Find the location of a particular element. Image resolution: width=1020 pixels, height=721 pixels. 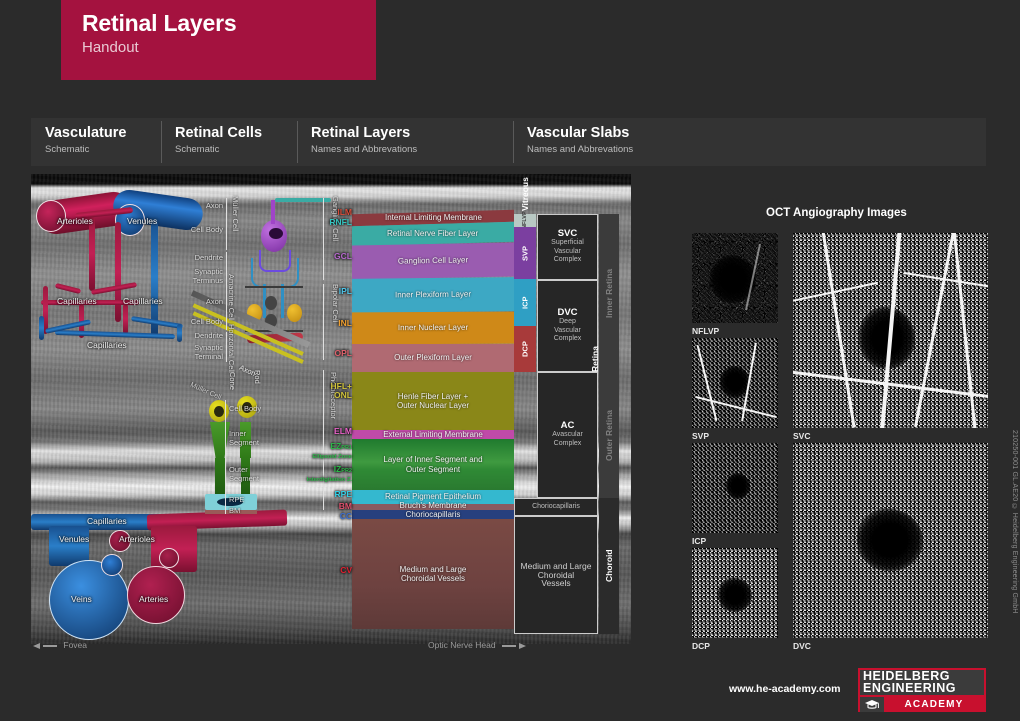

slab-box-svc: SVC Superficial Vascular Complex is located at coordinates (567, 247).